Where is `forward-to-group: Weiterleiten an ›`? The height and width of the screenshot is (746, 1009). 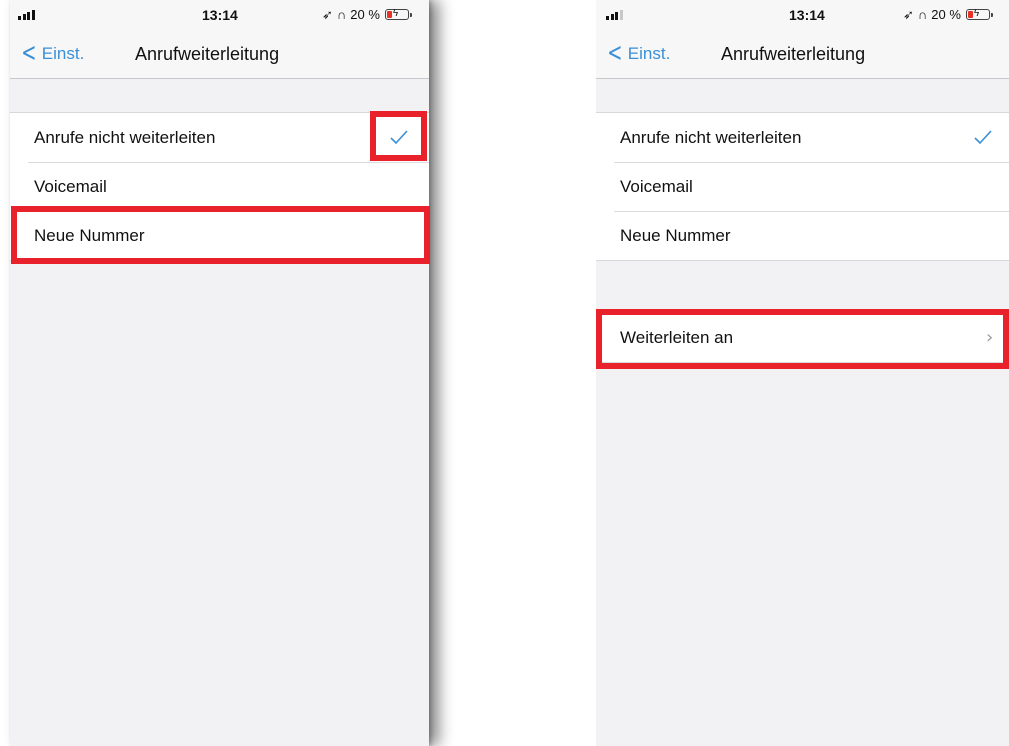 forward-to-group: Weiterleiten an › is located at coordinates (802, 337).